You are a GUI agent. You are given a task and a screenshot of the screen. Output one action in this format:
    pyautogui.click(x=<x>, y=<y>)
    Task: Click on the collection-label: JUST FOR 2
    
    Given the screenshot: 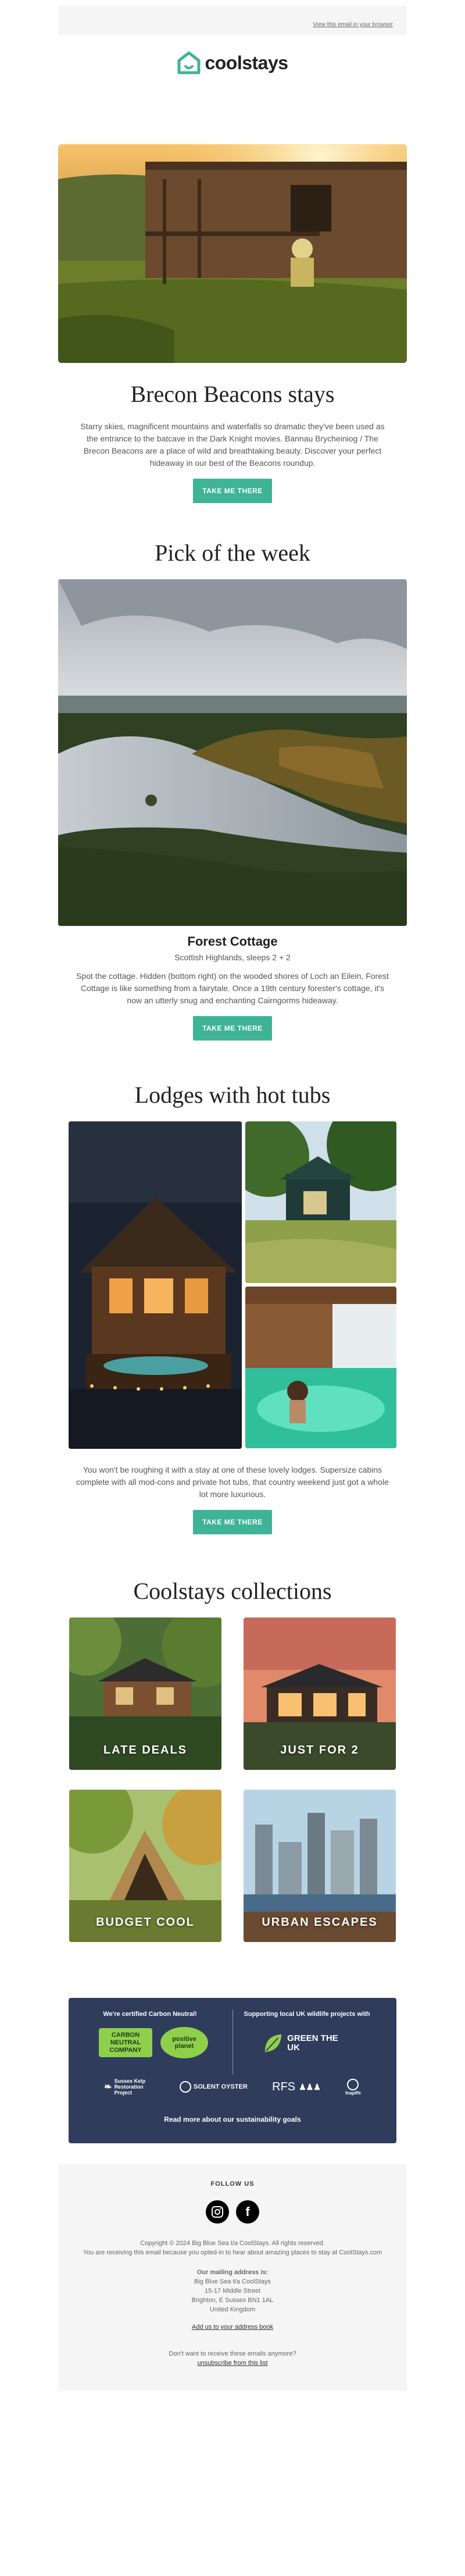 What is the action you would take?
    pyautogui.click(x=319, y=1750)
    